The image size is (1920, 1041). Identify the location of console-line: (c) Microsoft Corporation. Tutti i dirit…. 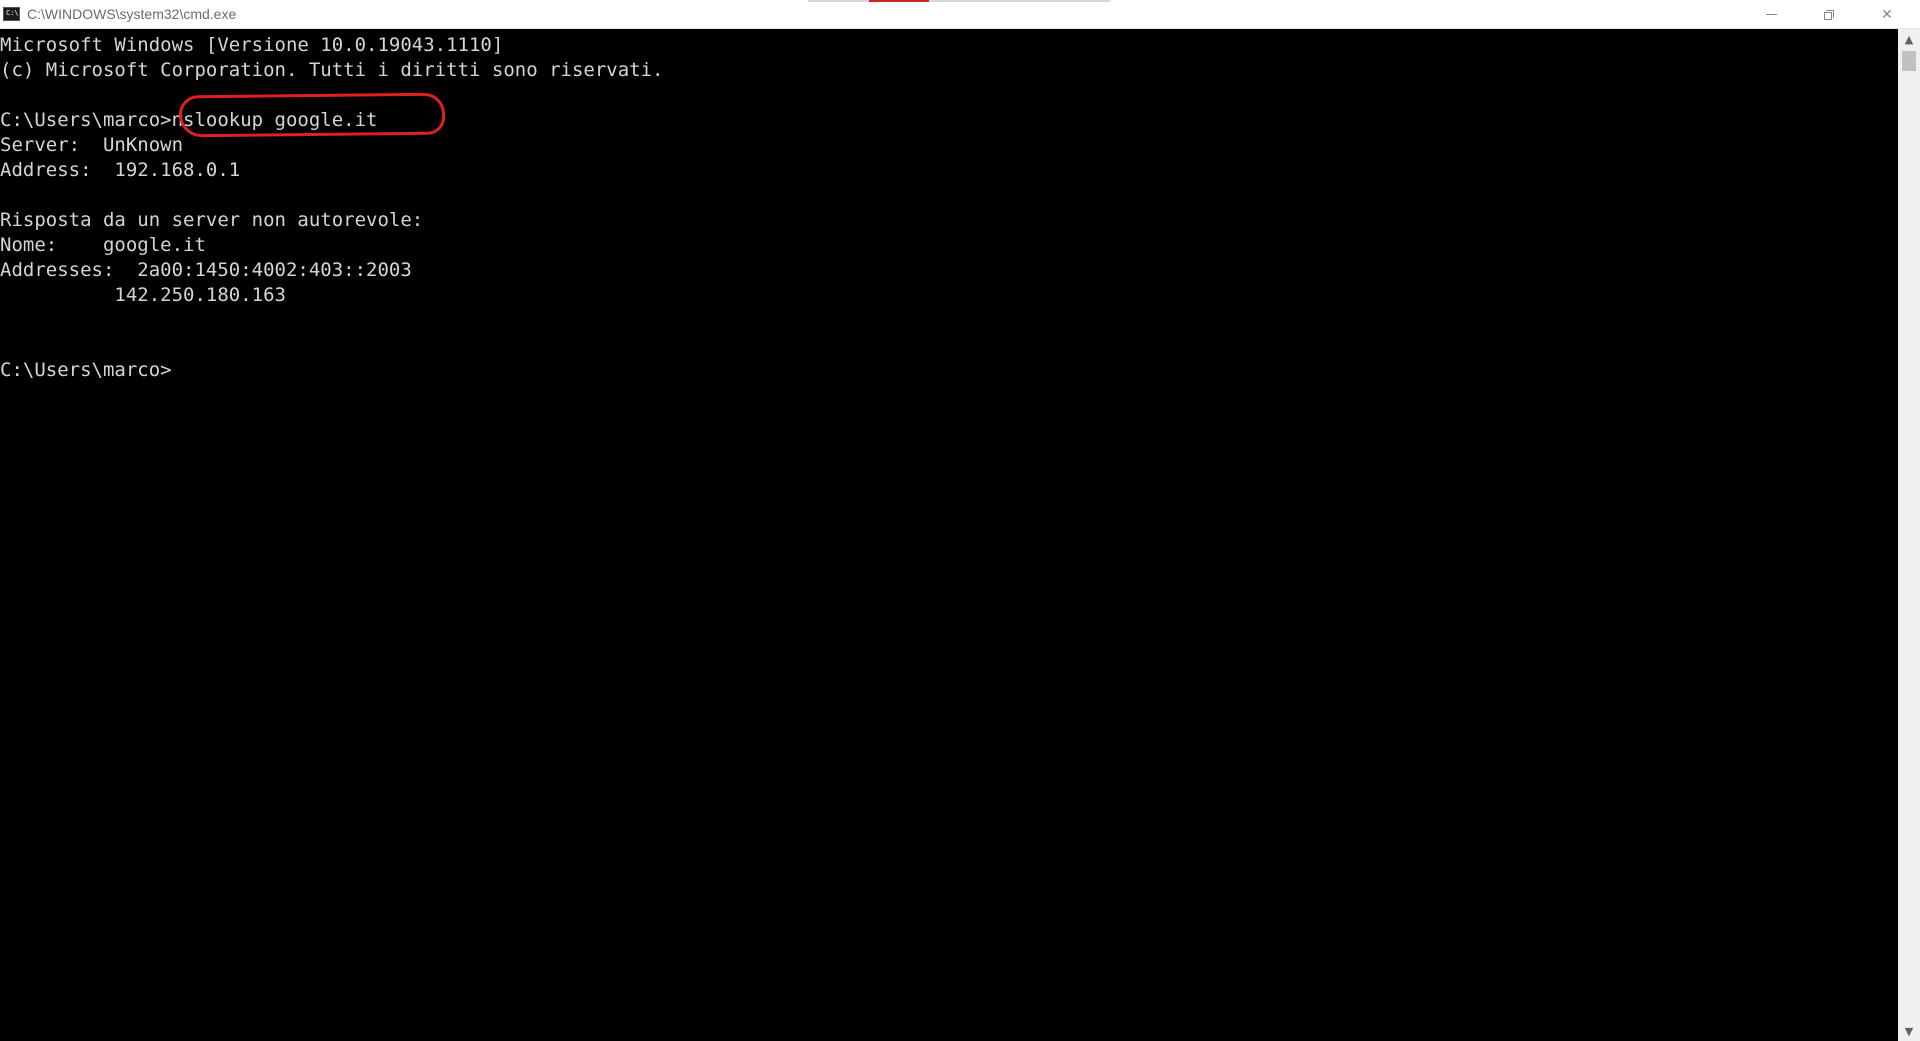
(332, 70).